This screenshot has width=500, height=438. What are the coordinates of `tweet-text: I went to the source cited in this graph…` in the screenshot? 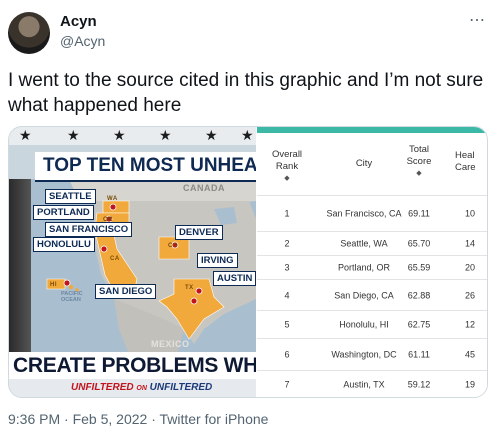 It's located at (246, 93).